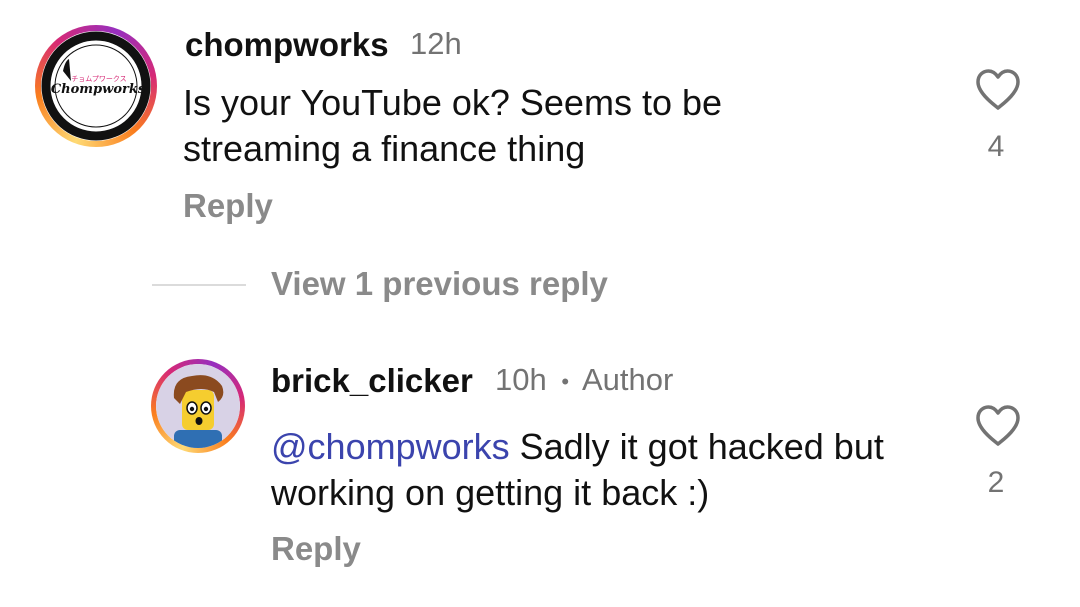 This screenshot has height=607, width=1080. What do you see at coordinates (98, 89) in the screenshot?
I see `svg-text: Chompworks` at bounding box center [98, 89].